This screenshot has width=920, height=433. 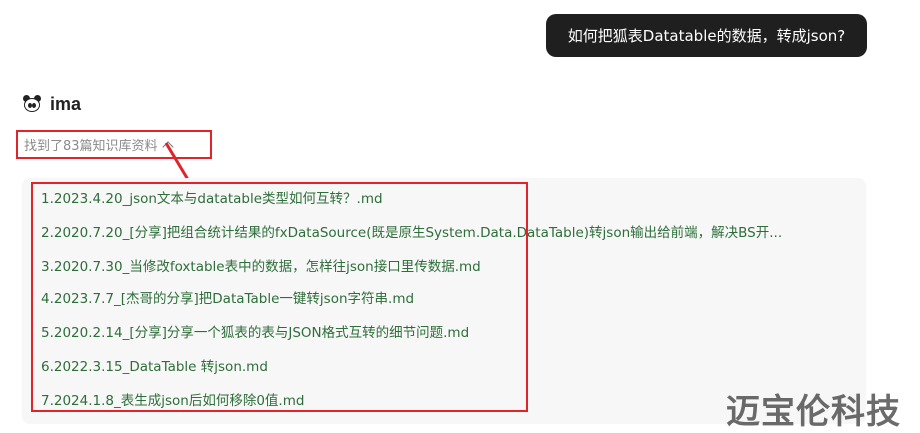 I want to click on found-documents-label: 找到了83篇知识库资料, so click(x=91, y=146).